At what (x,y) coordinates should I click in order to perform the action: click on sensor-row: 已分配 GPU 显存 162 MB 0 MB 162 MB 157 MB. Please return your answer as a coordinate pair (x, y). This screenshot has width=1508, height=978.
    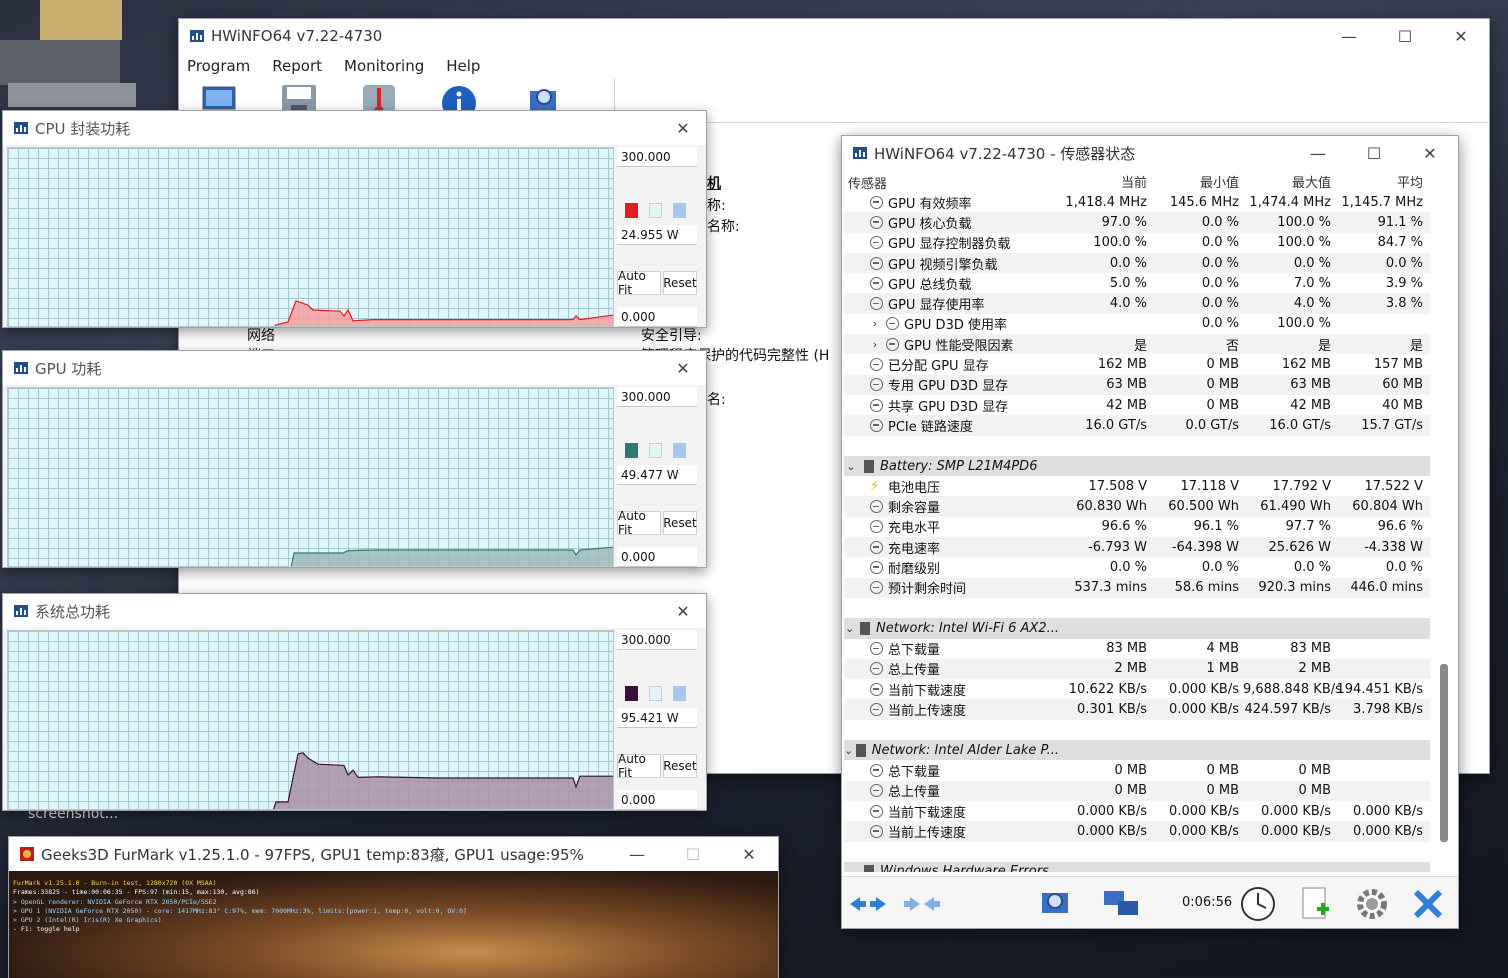
    Looking at the image, I should click on (1137, 364).